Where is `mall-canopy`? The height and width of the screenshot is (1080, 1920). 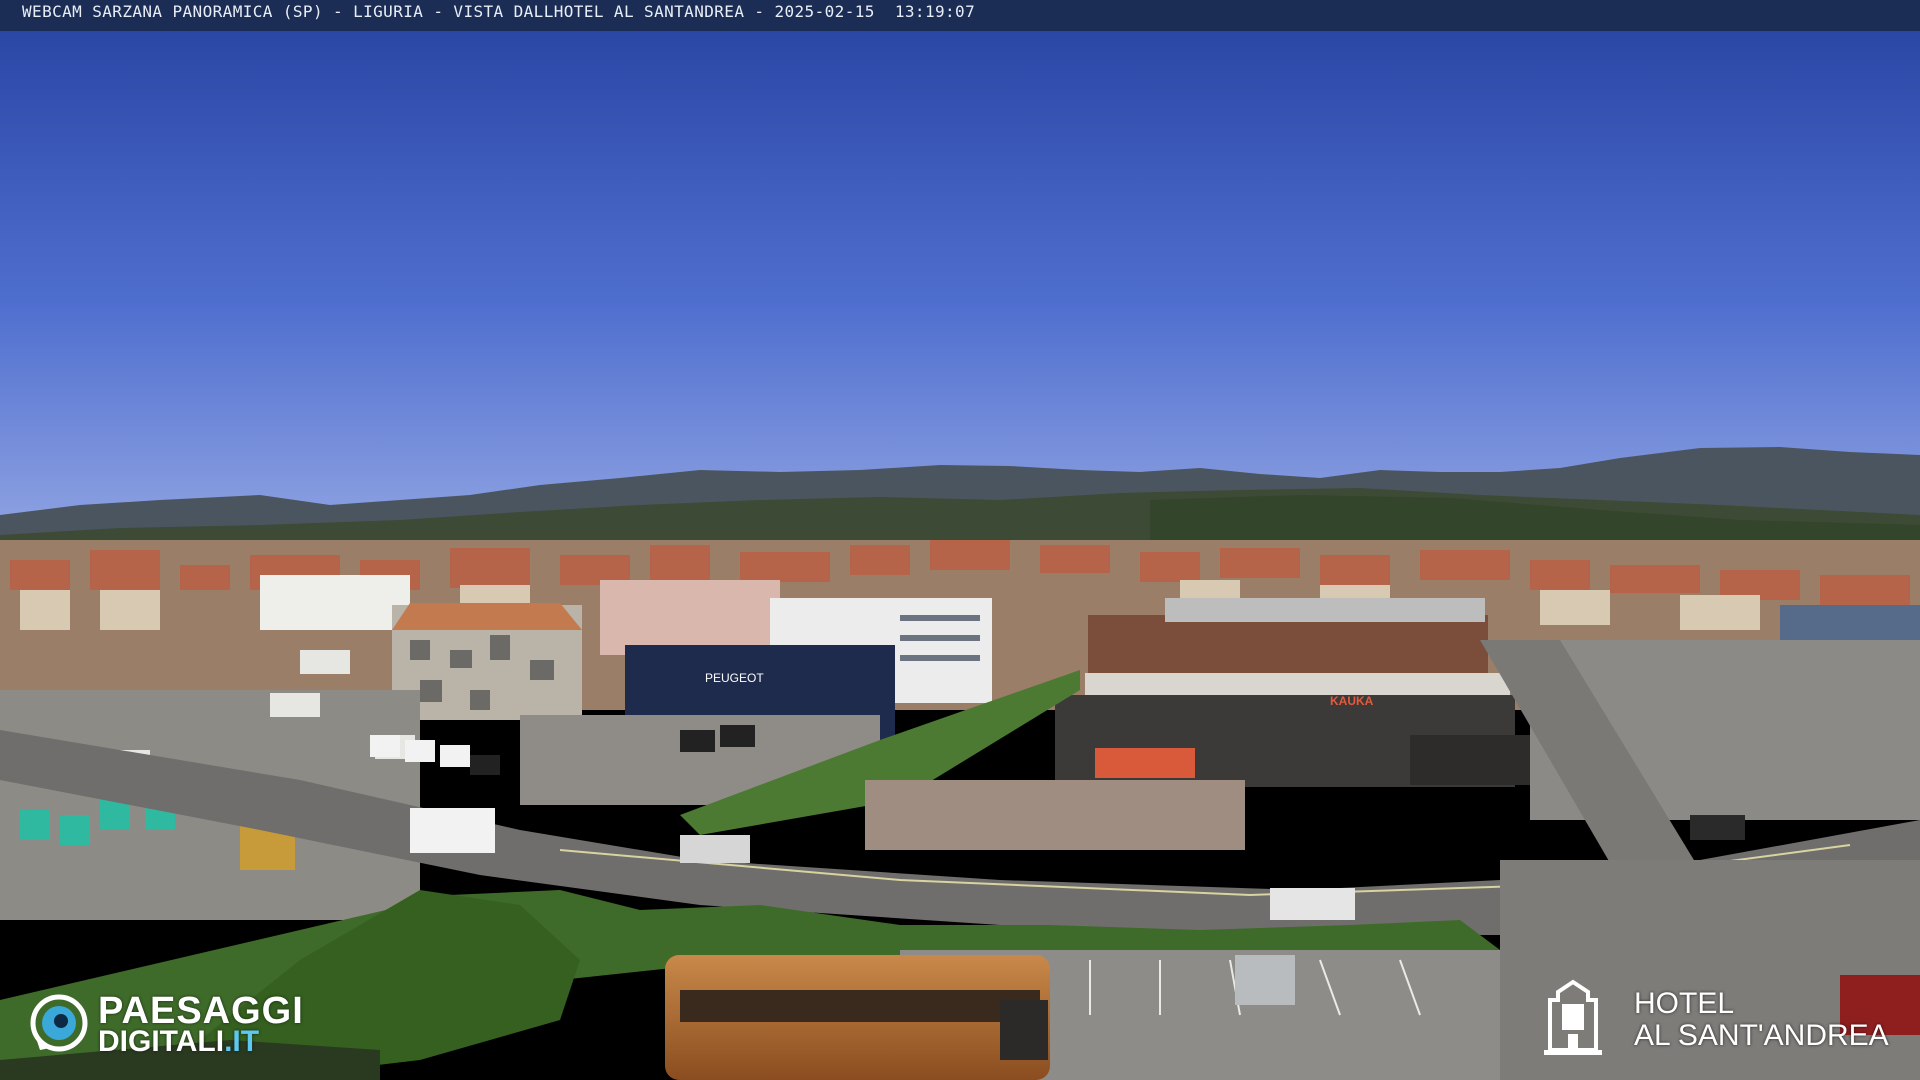 mall-canopy is located at coordinates (1297, 684).